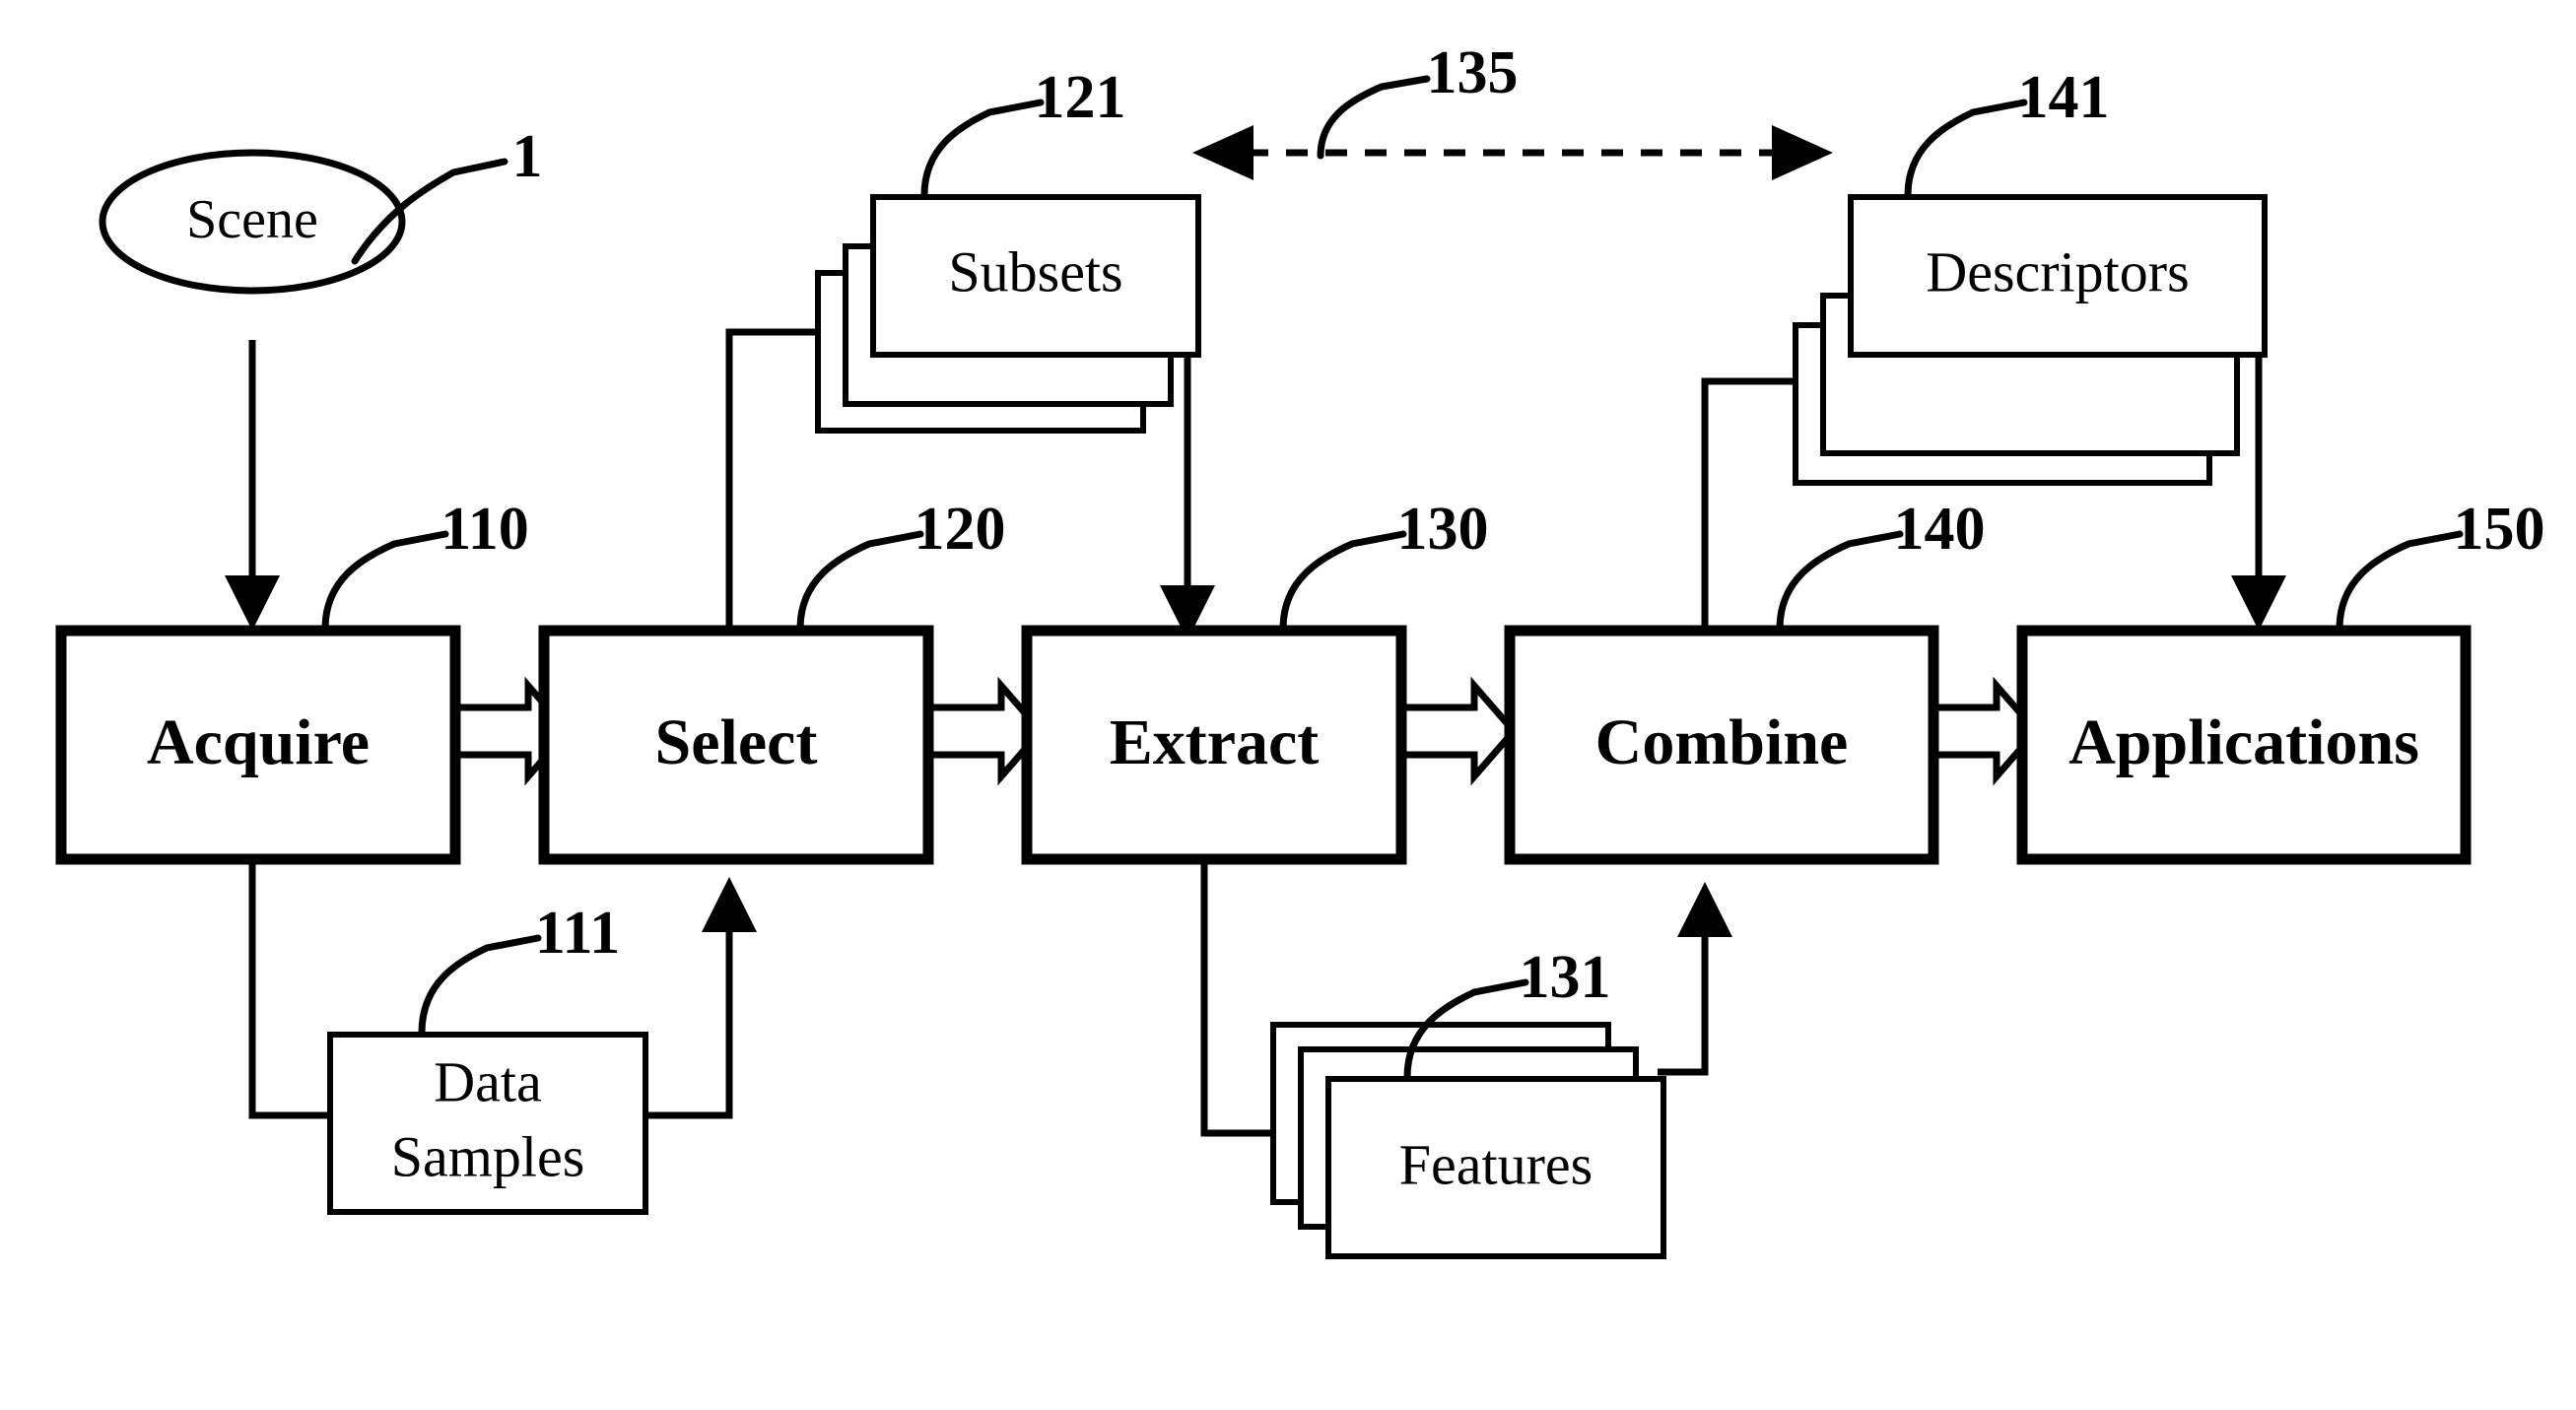  Describe the element at coordinates (1080, 97) in the screenshot. I see `ref-label-121: 121` at that location.